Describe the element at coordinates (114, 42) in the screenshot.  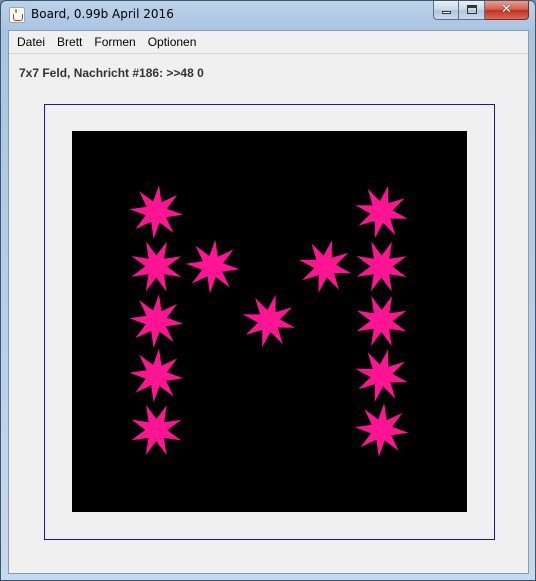
I see `menu-formen: Formen` at that location.